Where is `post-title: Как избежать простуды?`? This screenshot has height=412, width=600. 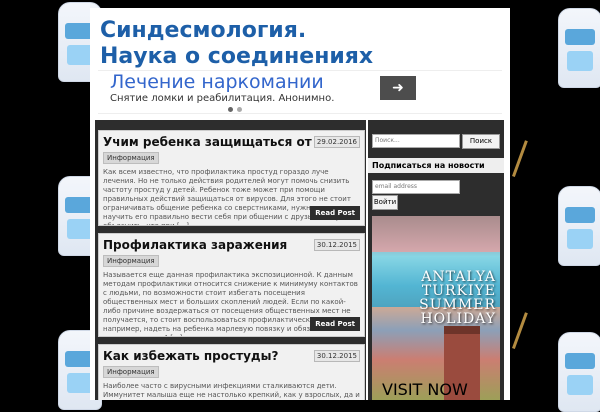
post-title: Как избежать простуды? is located at coordinates (190, 356).